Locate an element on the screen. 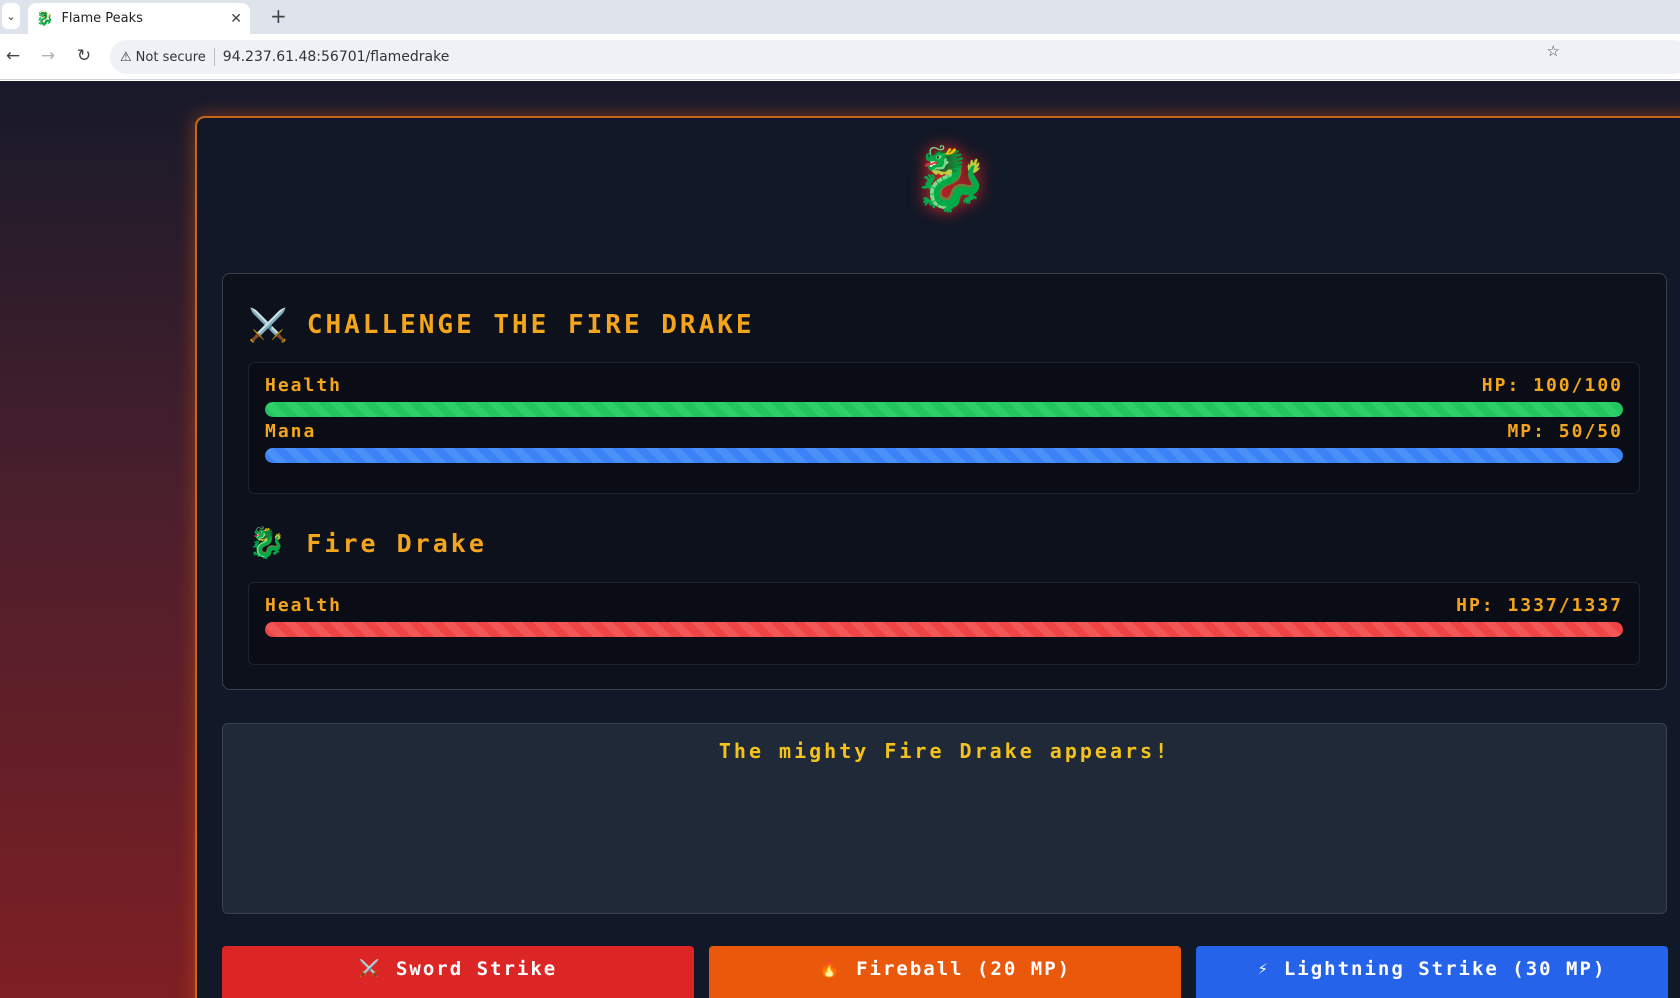 This screenshot has height=998, width=1680. back-arrow-icon: ← is located at coordinates (13, 56).